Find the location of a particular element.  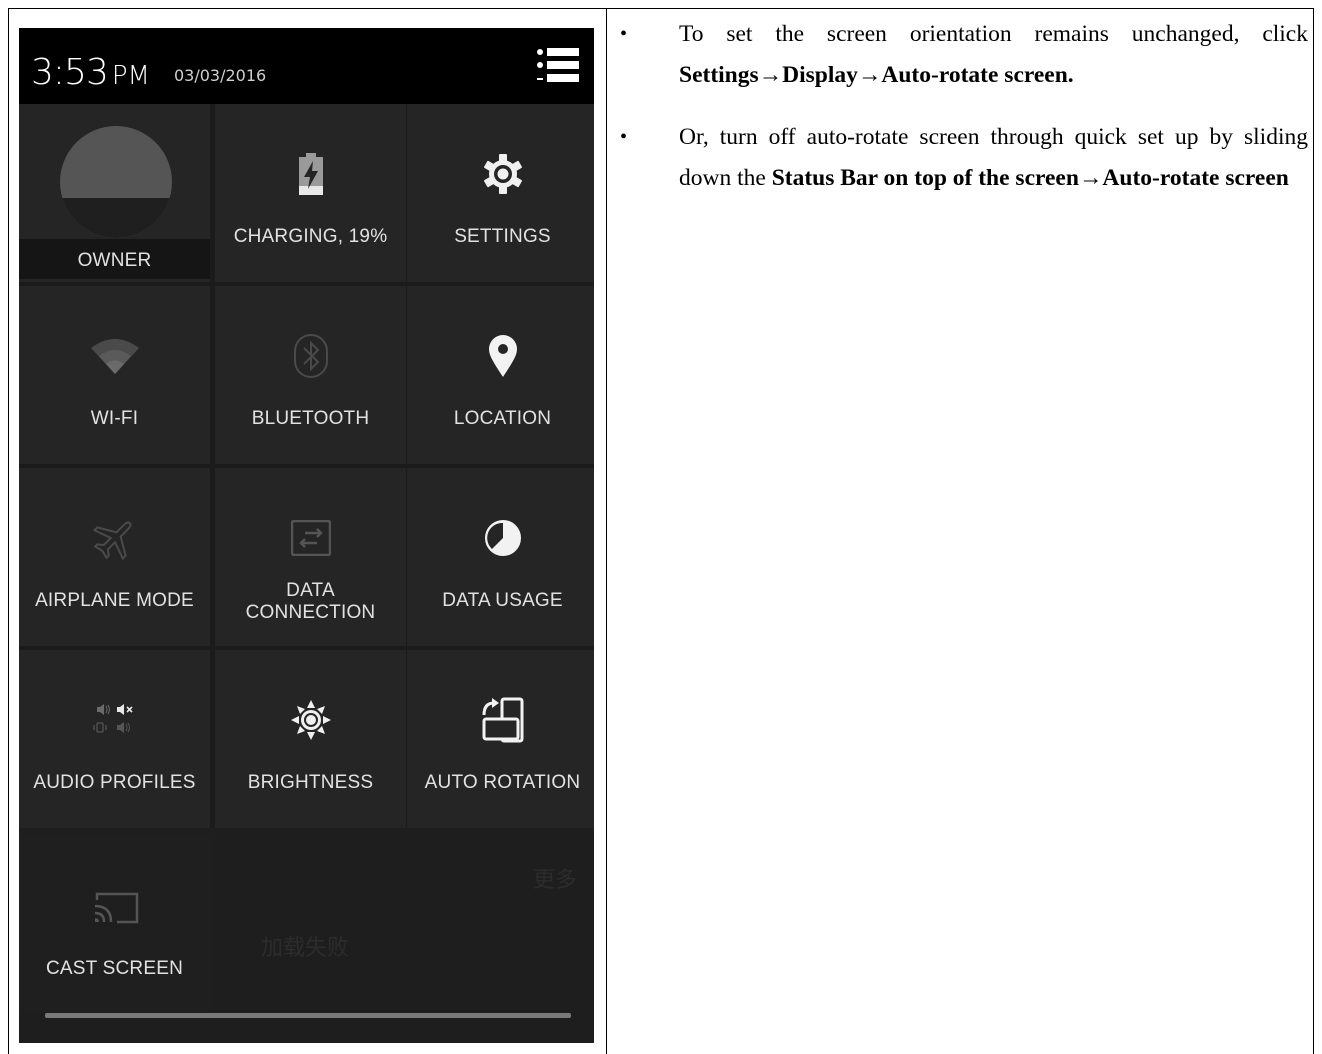

auto-rotate-icon is located at coordinates (500, 720).